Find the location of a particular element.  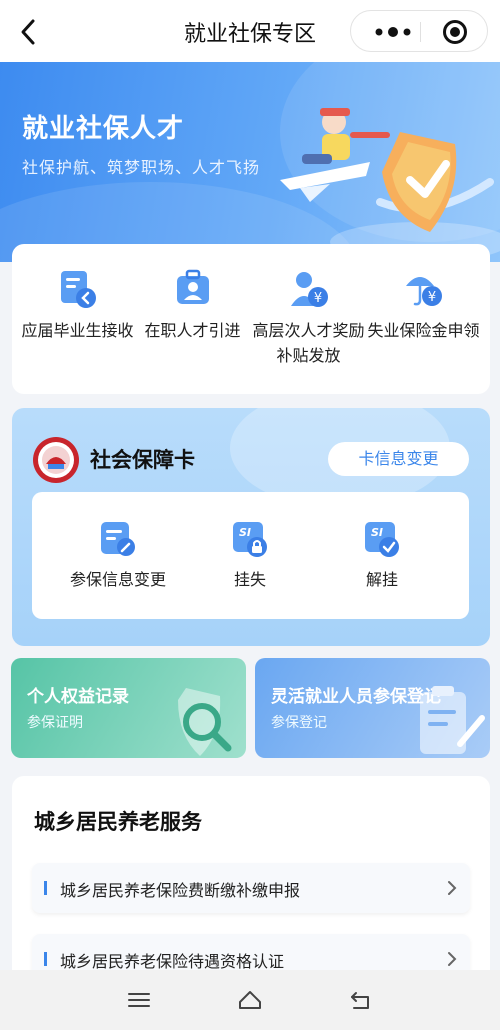

banner-title: 就业社保人才 is located at coordinates (103, 129).